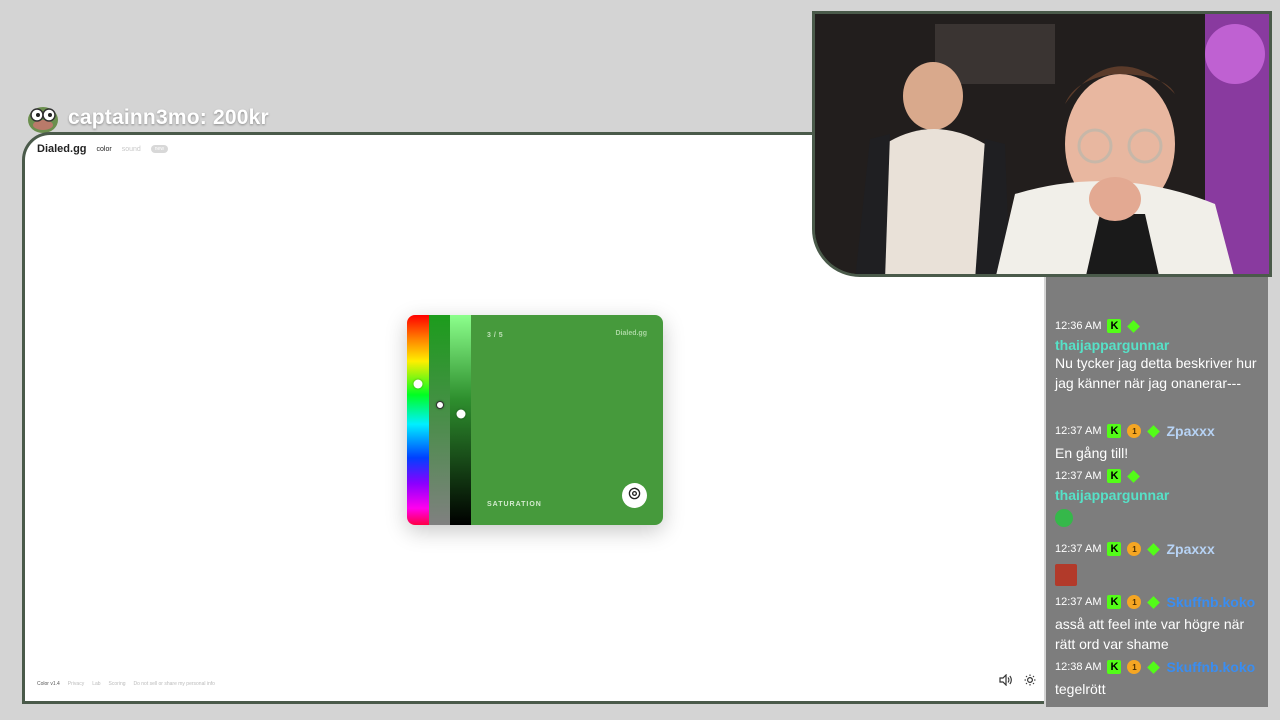 This screenshot has height=720, width=1280. What do you see at coordinates (495, 335) in the screenshot?
I see `round-counter: 3 / 5` at bounding box center [495, 335].